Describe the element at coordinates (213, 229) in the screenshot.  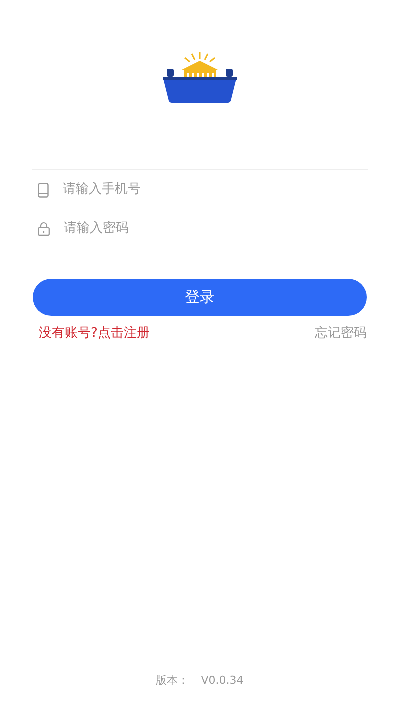
I see `password-input-field: 请输入密码` at that location.